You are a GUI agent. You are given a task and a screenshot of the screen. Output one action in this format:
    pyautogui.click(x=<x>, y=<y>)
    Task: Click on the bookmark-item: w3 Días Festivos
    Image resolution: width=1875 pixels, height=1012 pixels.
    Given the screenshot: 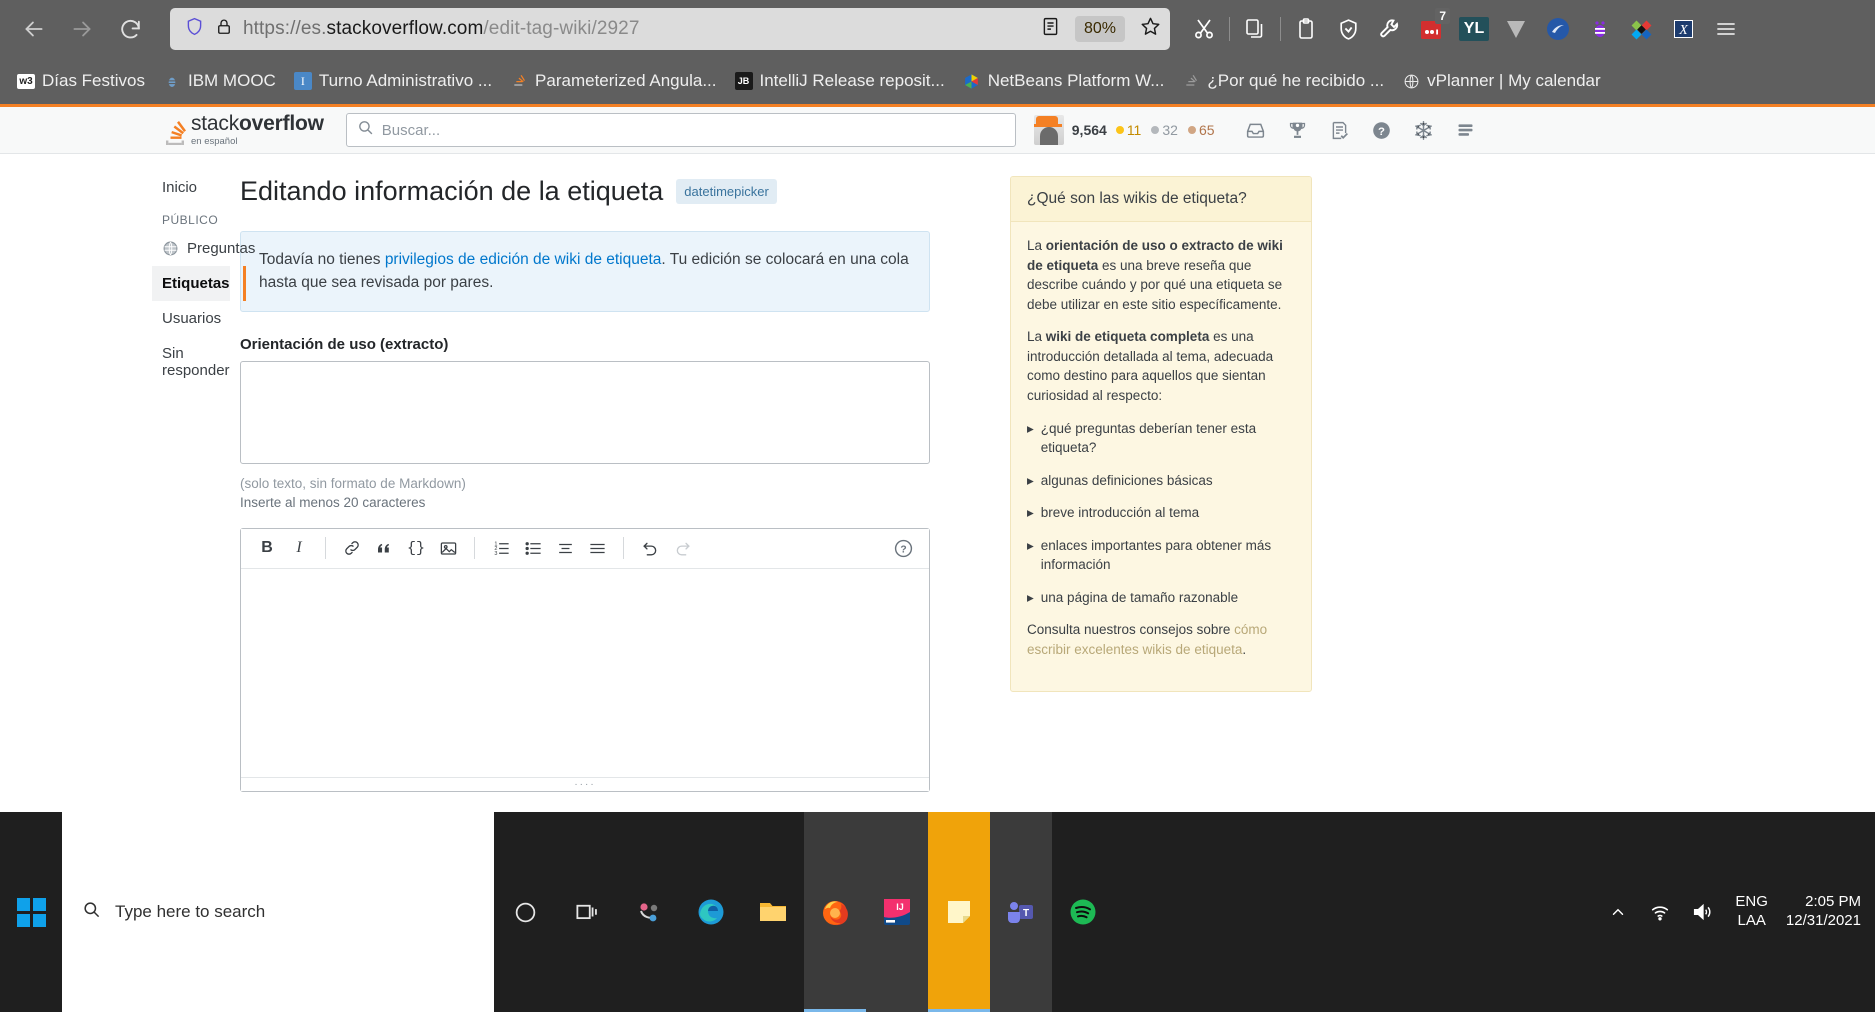 What is the action you would take?
    pyautogui.click(x=81, y=81)
    